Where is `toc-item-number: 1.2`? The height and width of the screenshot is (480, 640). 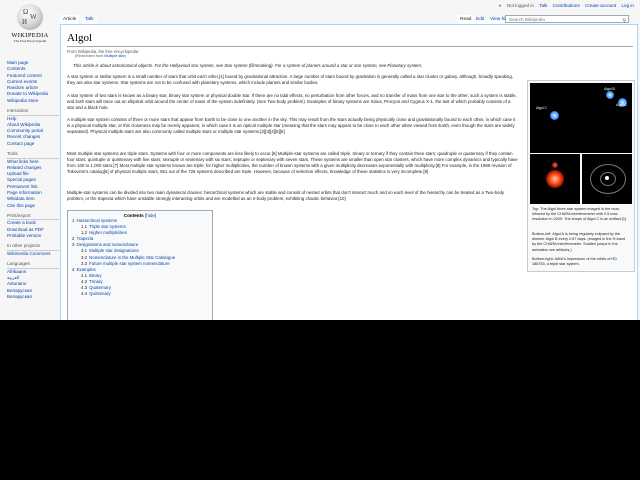 toc-item-number: 1.2 is located at coordinates (84, 233).